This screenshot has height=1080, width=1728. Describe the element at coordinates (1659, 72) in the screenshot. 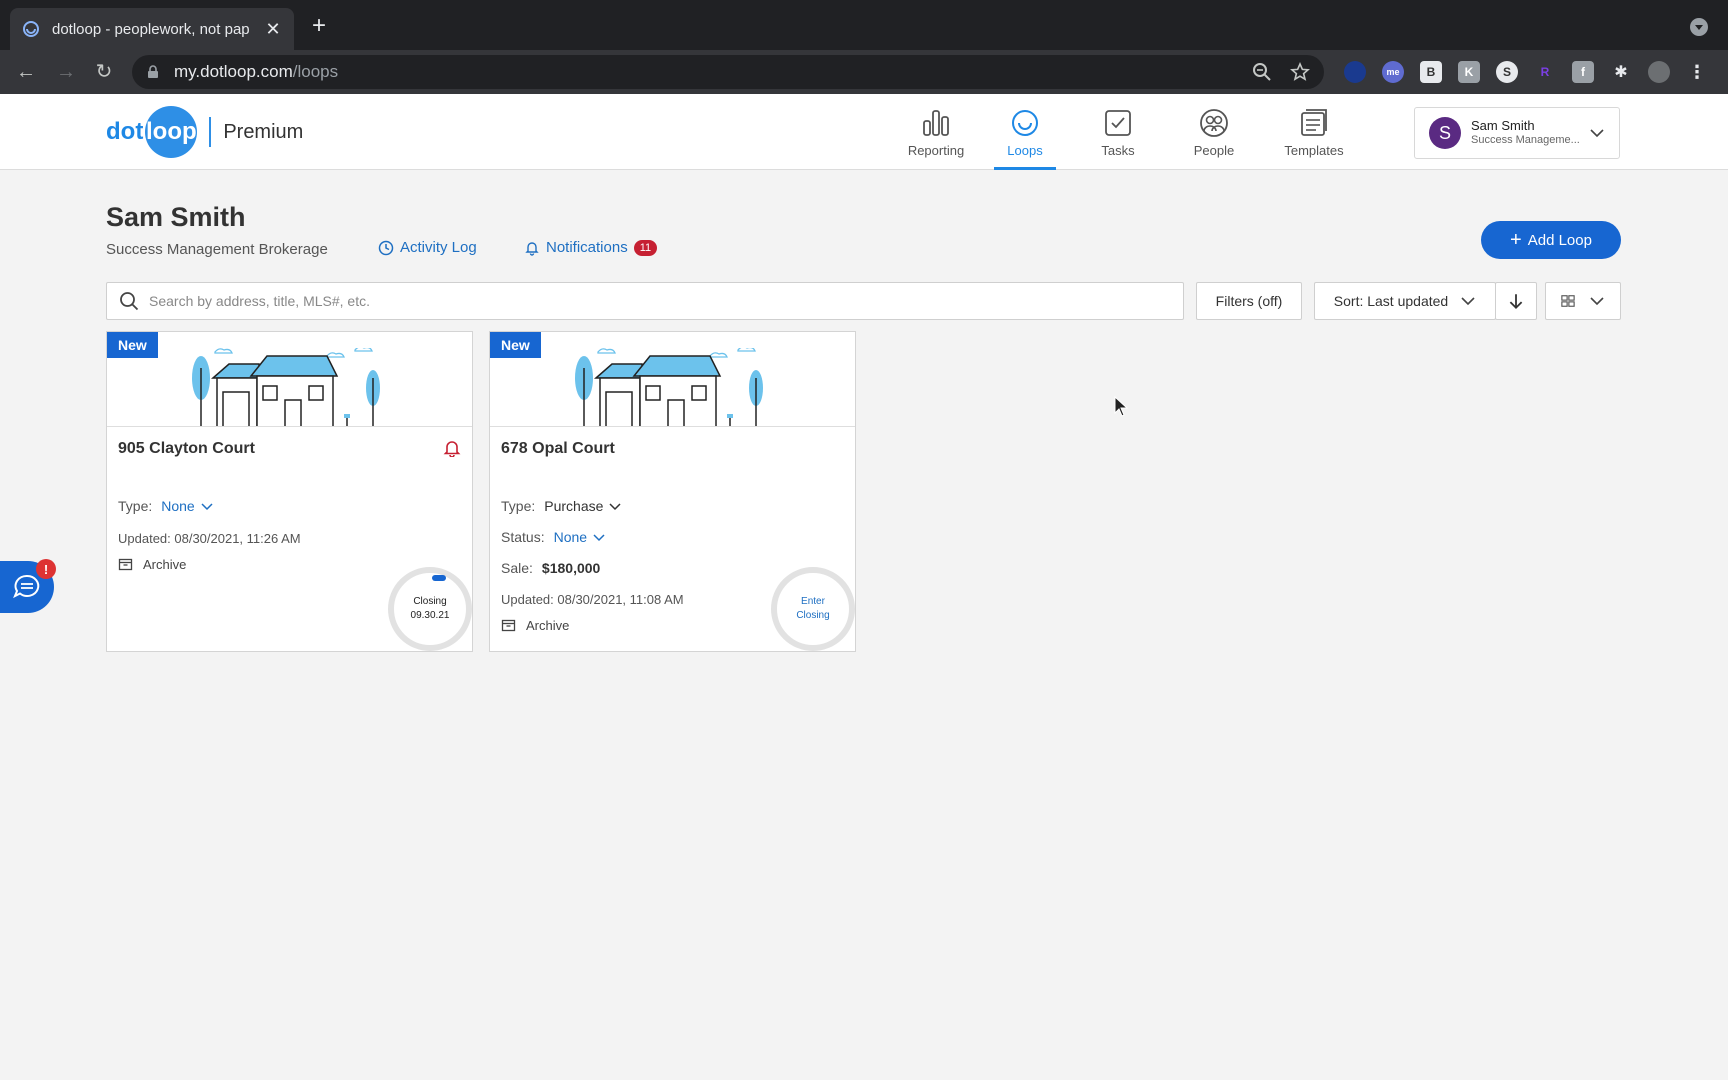

I see `profile-avatar-icon` at that location.